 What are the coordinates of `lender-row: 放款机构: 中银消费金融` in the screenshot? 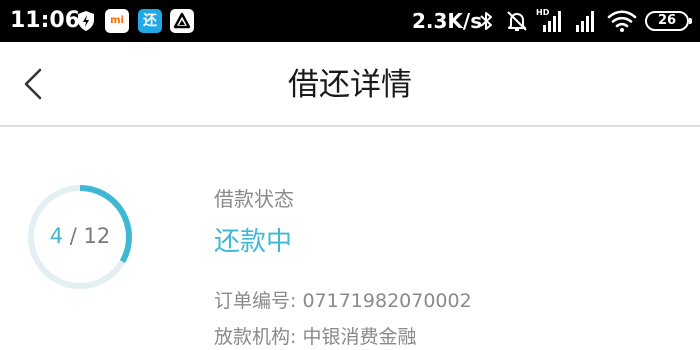 It's located at (315, 337).